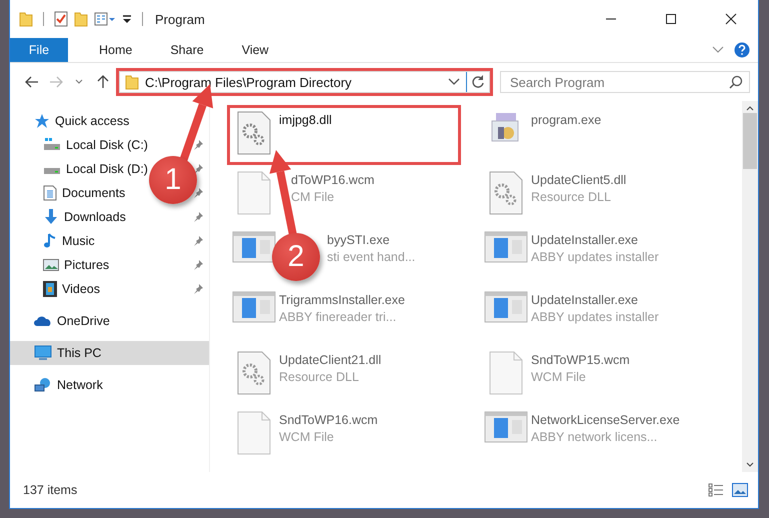  What do you see at coordinates (52, 145) in the screenshot?
I see `drive-icon` at bounding box center [52, 145].